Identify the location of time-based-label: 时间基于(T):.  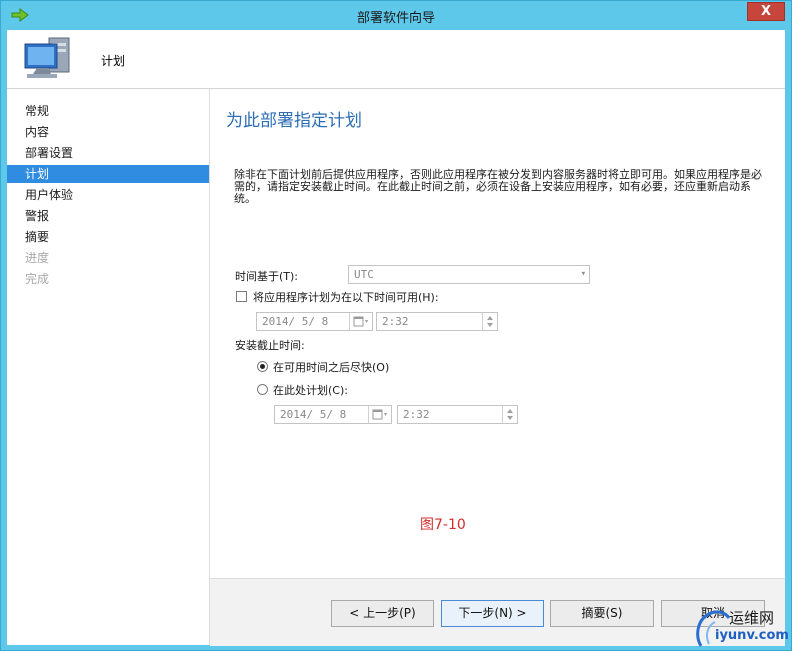
(267, 276).